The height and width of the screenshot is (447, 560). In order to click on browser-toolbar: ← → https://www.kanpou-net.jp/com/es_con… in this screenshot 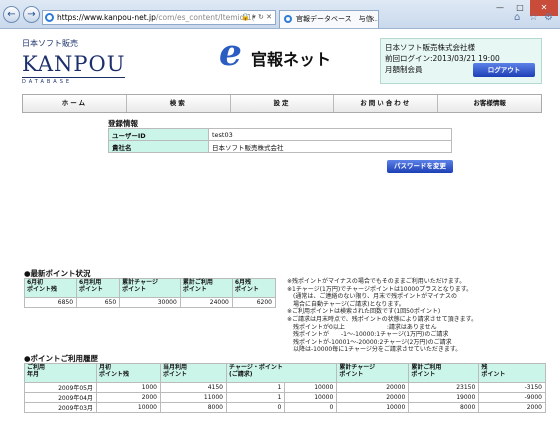, I will do `click(280, 14)`.